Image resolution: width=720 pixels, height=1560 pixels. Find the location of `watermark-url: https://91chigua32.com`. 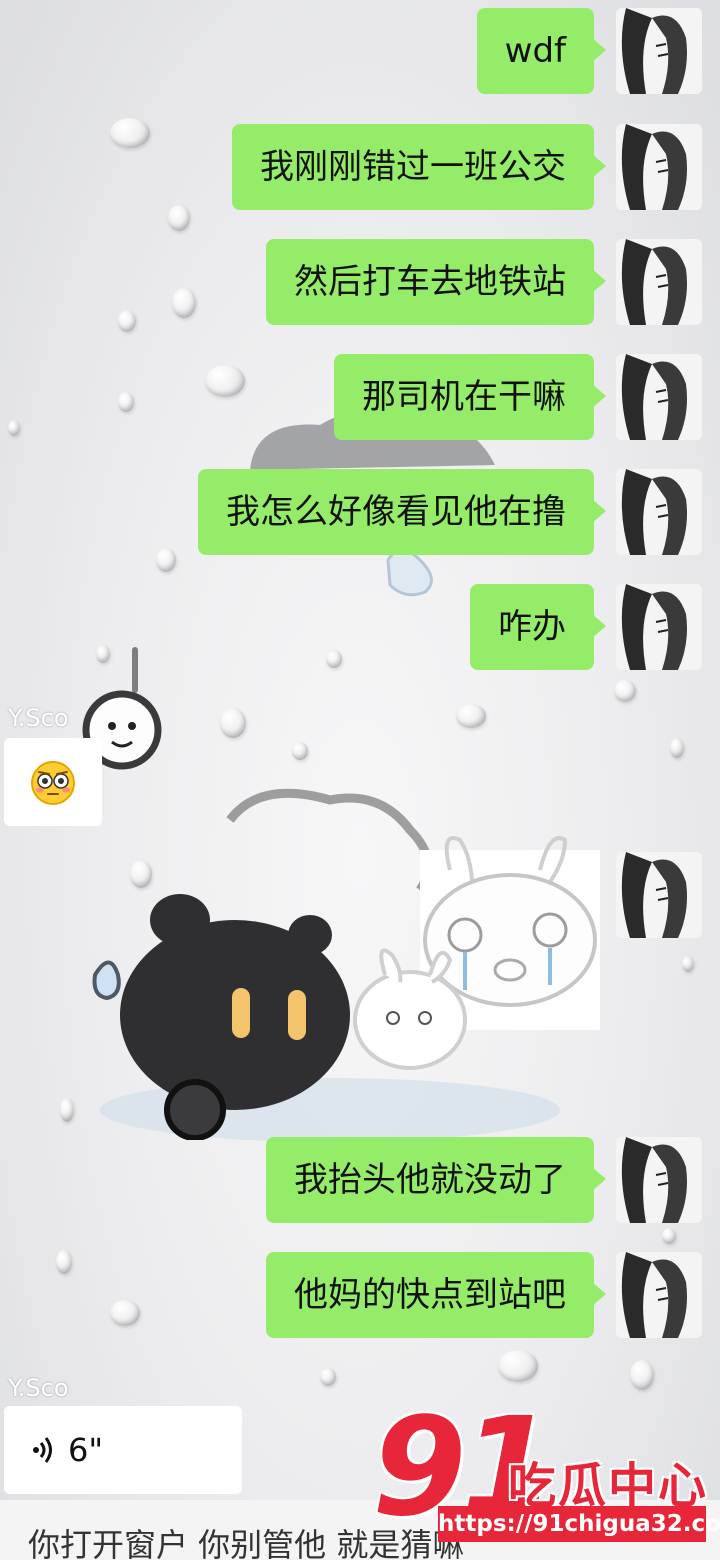

watermark-url: https://91chigua32.com is located at coordinates (579, 1524).